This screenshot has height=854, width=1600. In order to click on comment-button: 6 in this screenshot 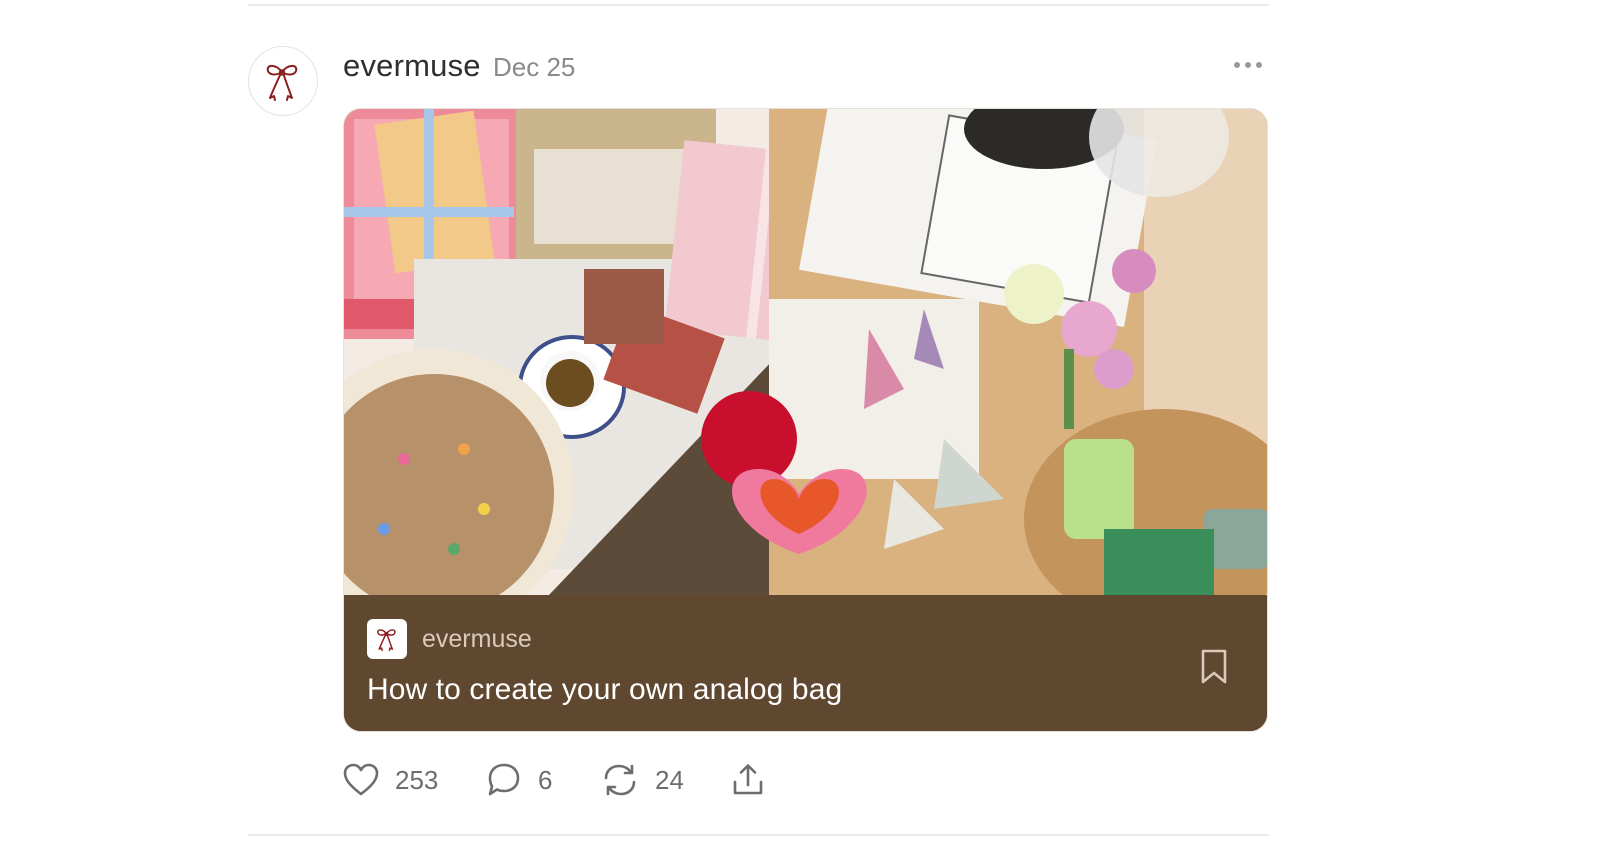, I will do `click(519, 780)`.